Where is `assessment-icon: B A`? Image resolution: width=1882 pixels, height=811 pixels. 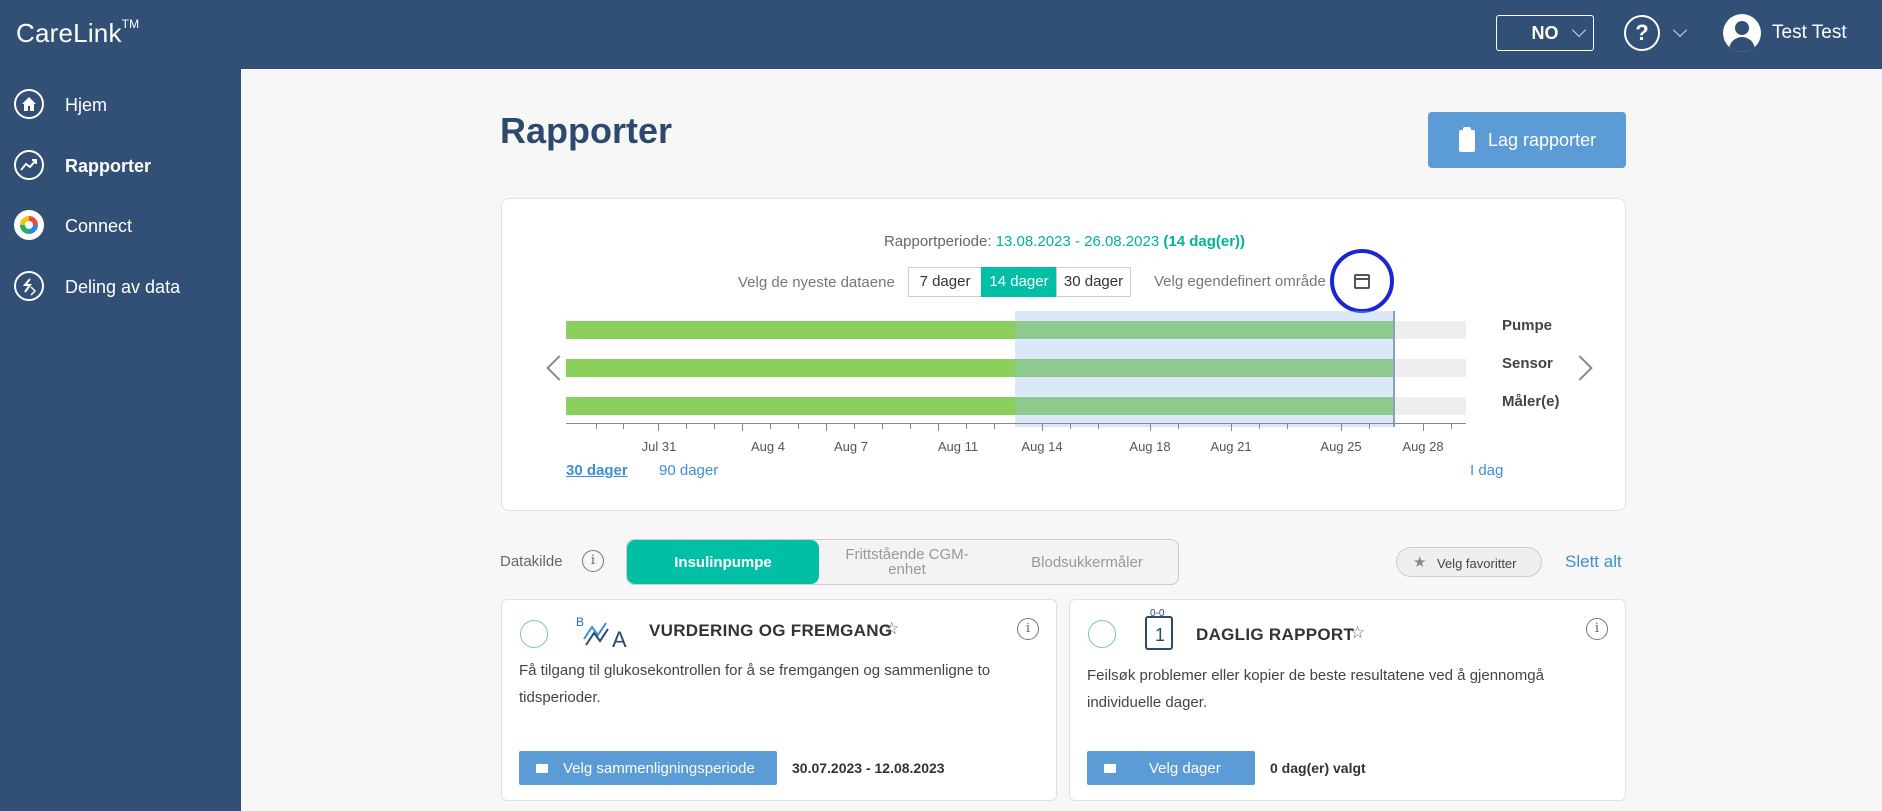 assessment-icon: B A is located at coordinates (601, 633).